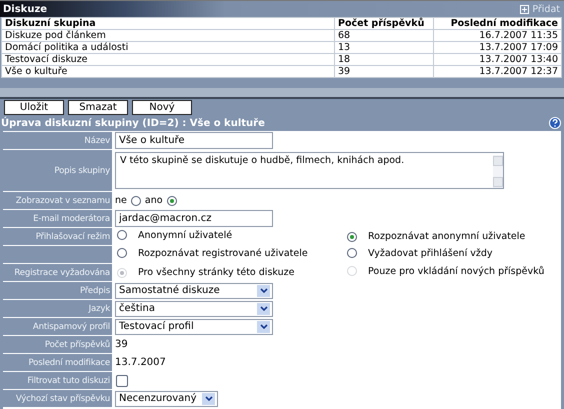 Image resolution: width=564 pixels, height=409 pixels. What do you see at coordinates (153, 200) in the screenshot?
I see `radio-label: ano` at bounding box center [153, 200].